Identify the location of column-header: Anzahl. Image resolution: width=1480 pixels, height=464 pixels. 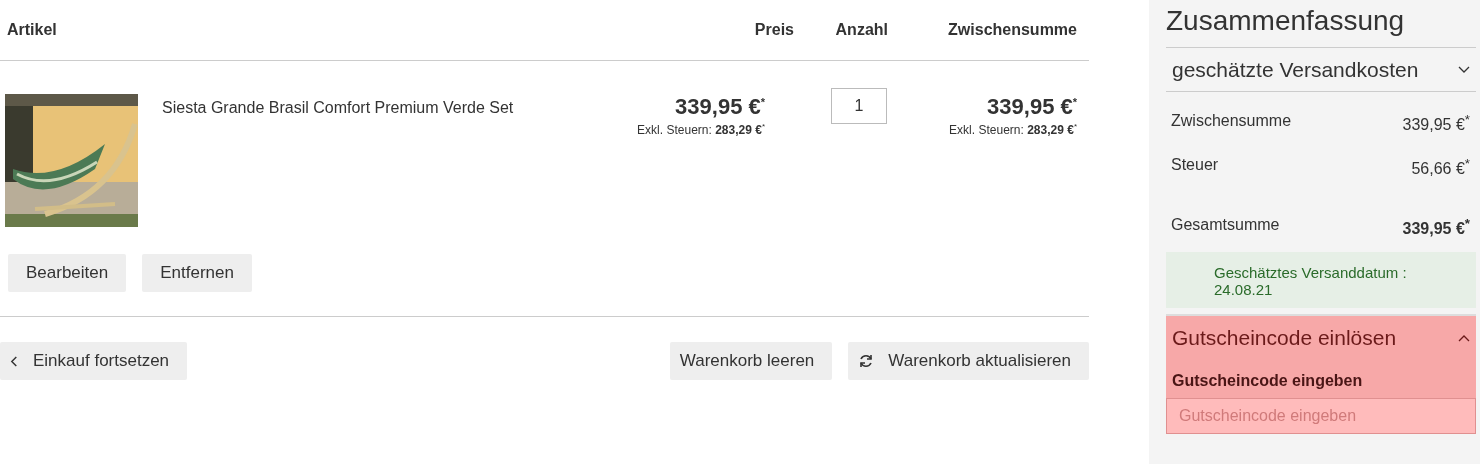
(861, 30).